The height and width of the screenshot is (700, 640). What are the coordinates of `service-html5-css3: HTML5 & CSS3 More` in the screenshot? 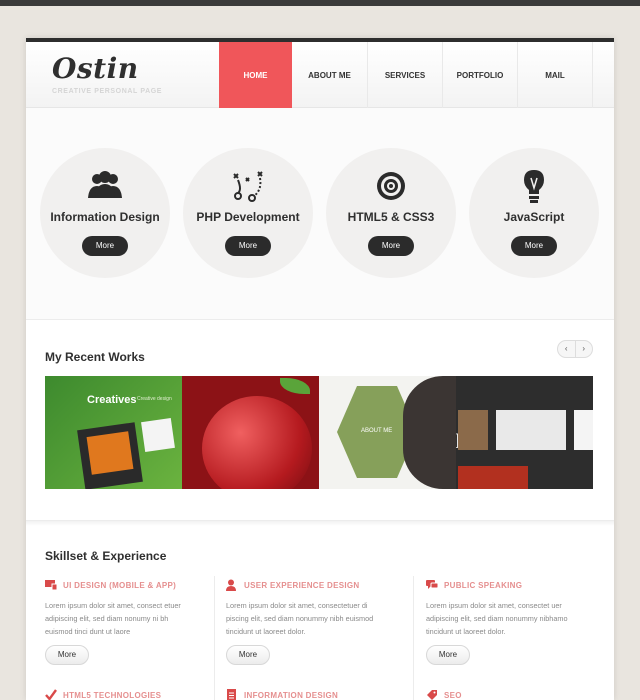 It's located at (391, 213).